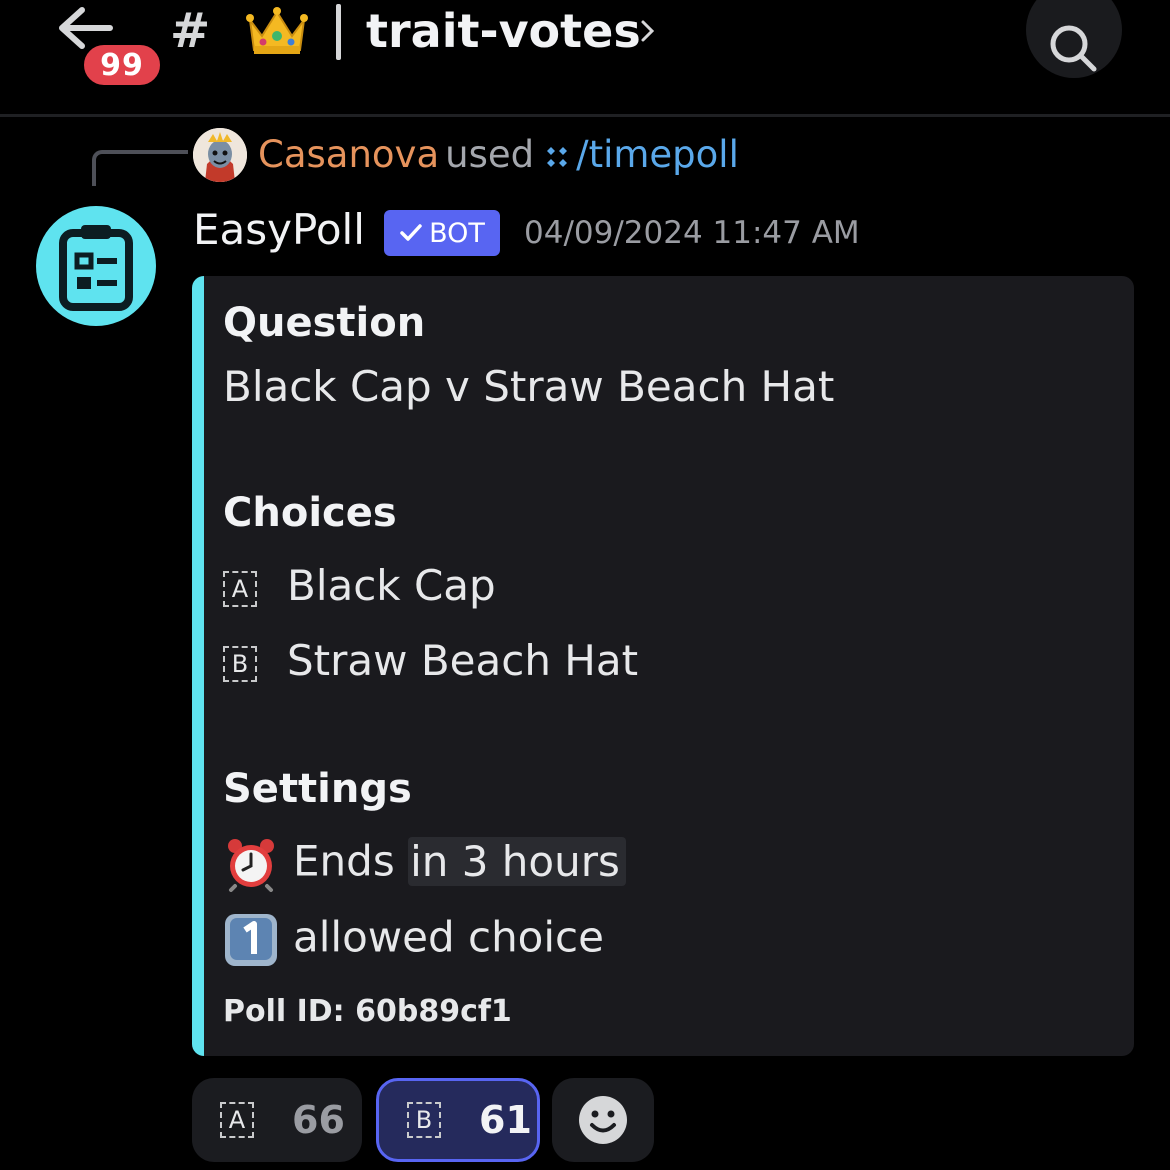 Image resolution: width=1170 pixels, height=1170 pixels. What do you see at coordinates (348, 154) in the screenshot?
I see `reply-username: Casanova` at bounding box center [348, 154].